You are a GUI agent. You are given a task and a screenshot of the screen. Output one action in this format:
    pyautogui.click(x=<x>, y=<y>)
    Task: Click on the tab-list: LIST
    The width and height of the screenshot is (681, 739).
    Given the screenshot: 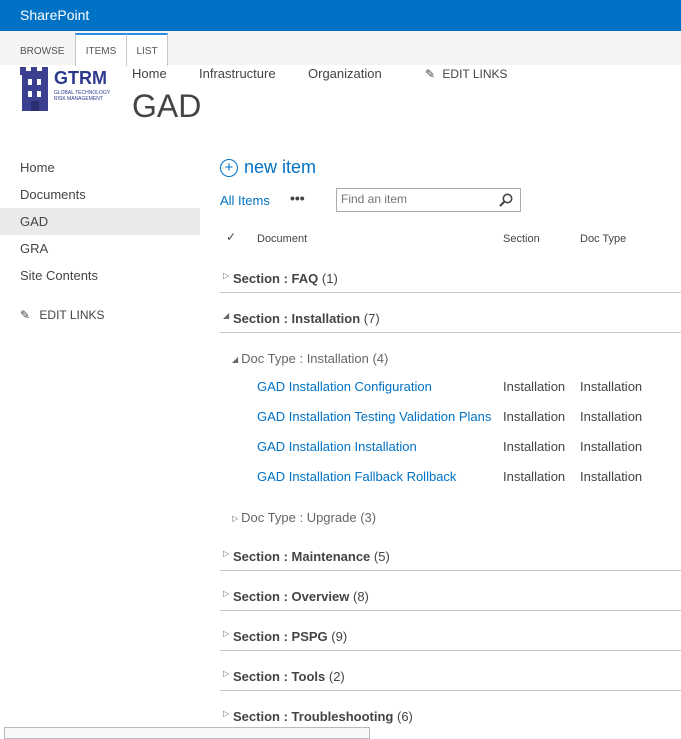 What is the action you would take?
    pyautogui.click(x=147, y=49)
    